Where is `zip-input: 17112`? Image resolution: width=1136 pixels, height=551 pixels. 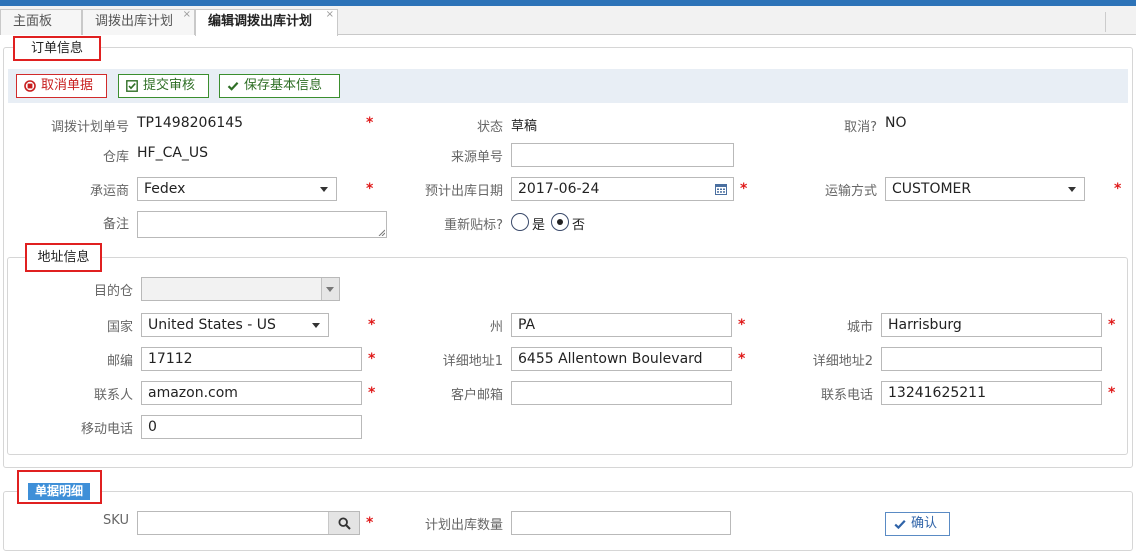
zip-input: 17112 is located at coordinates (251, 359).